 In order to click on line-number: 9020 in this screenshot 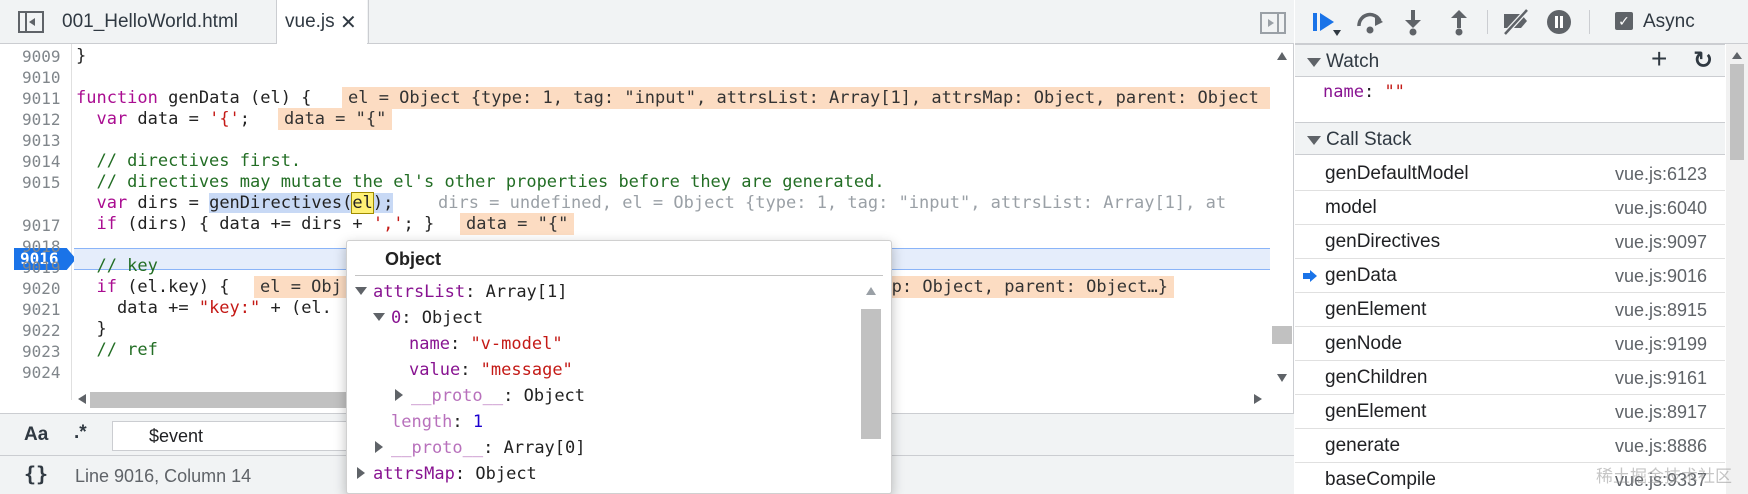, I will do `click(44, 288)`.